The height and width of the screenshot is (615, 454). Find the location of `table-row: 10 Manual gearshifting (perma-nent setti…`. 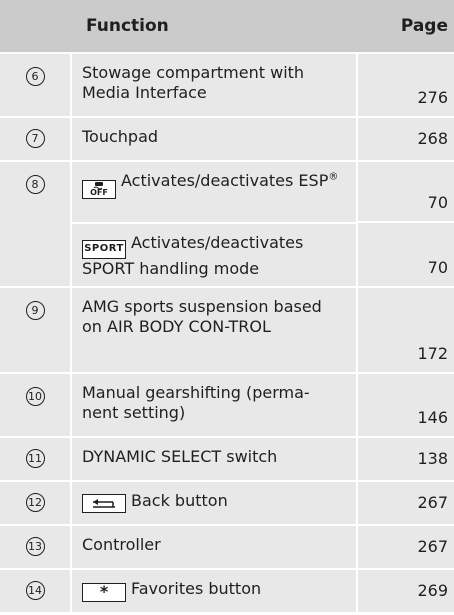

table-row: 10 Manual gearshifting (perma-nent setti… is located at coordinates (227, 406).